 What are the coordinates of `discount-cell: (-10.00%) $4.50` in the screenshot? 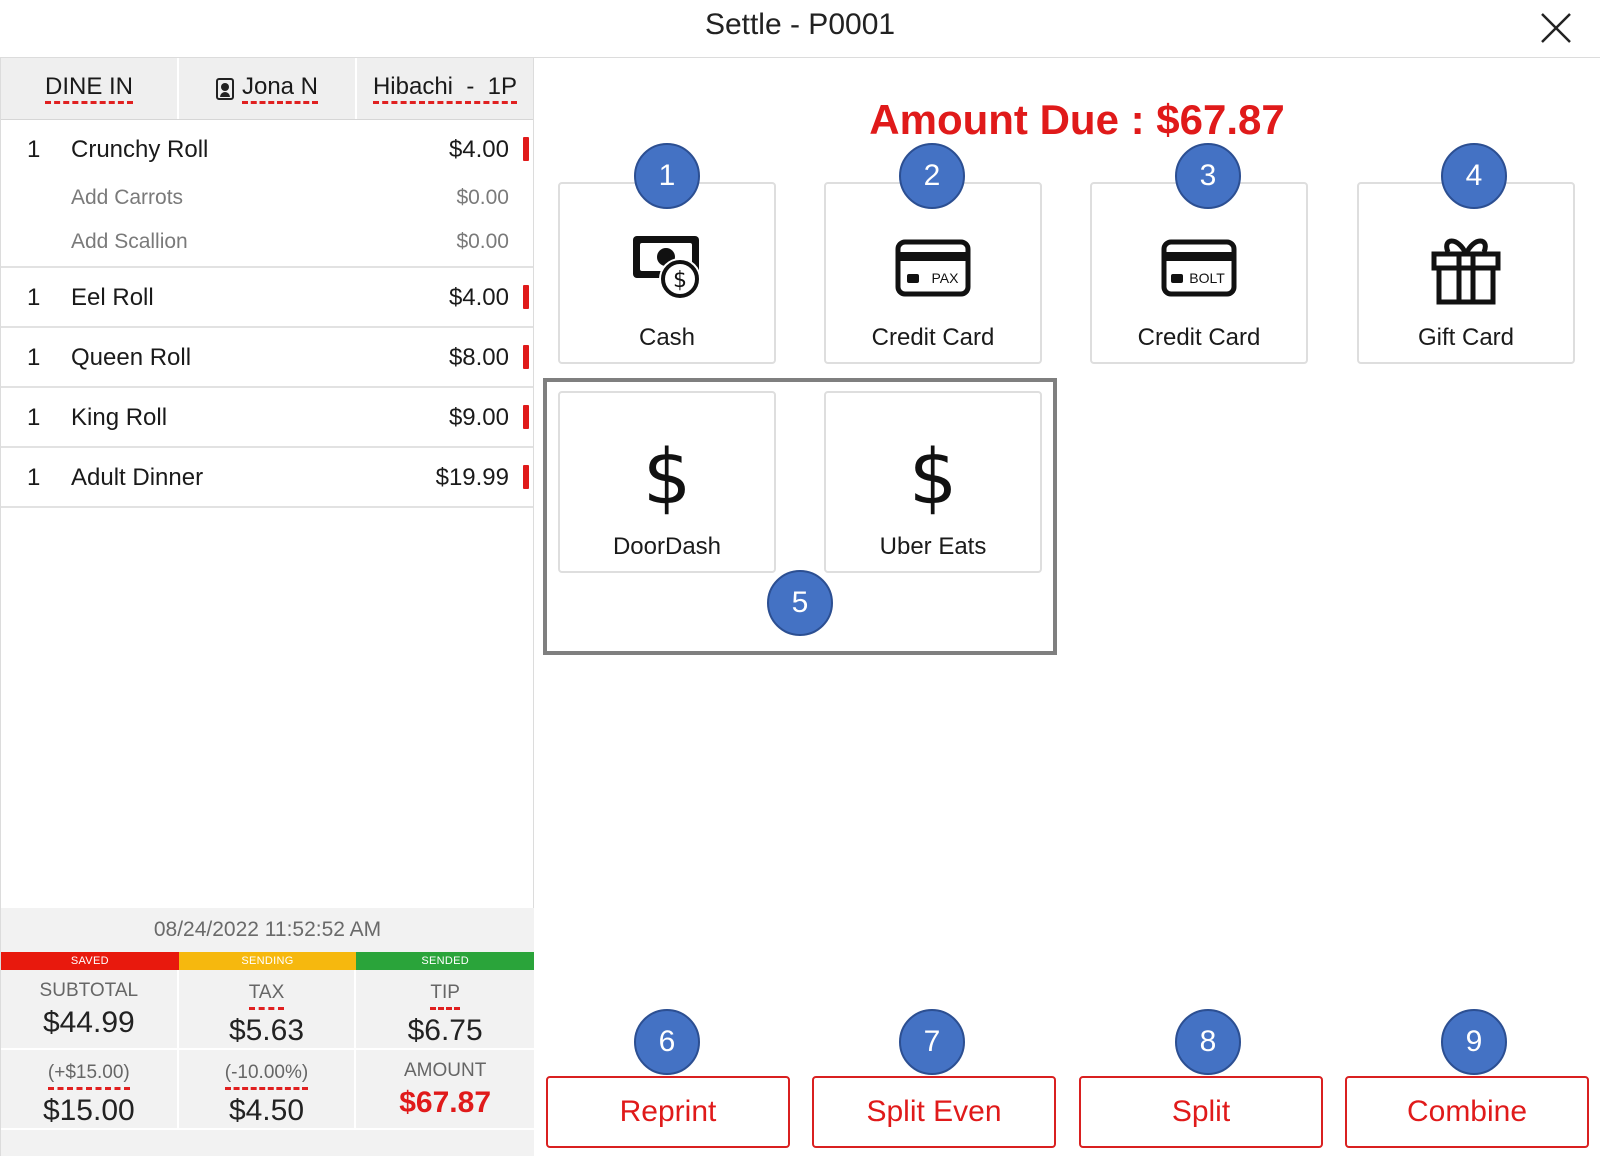 It's located at (267, 1090).